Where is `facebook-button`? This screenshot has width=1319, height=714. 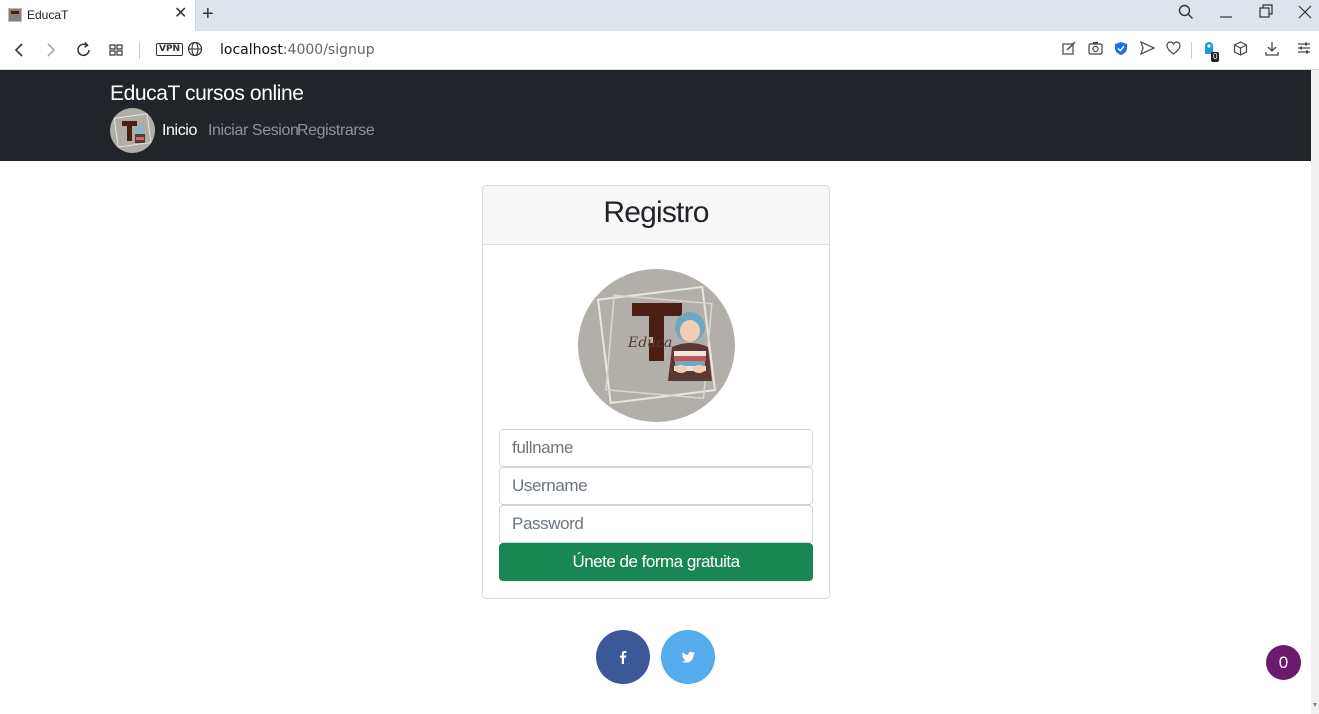 facebook-button is located at coordinates (623, 657).